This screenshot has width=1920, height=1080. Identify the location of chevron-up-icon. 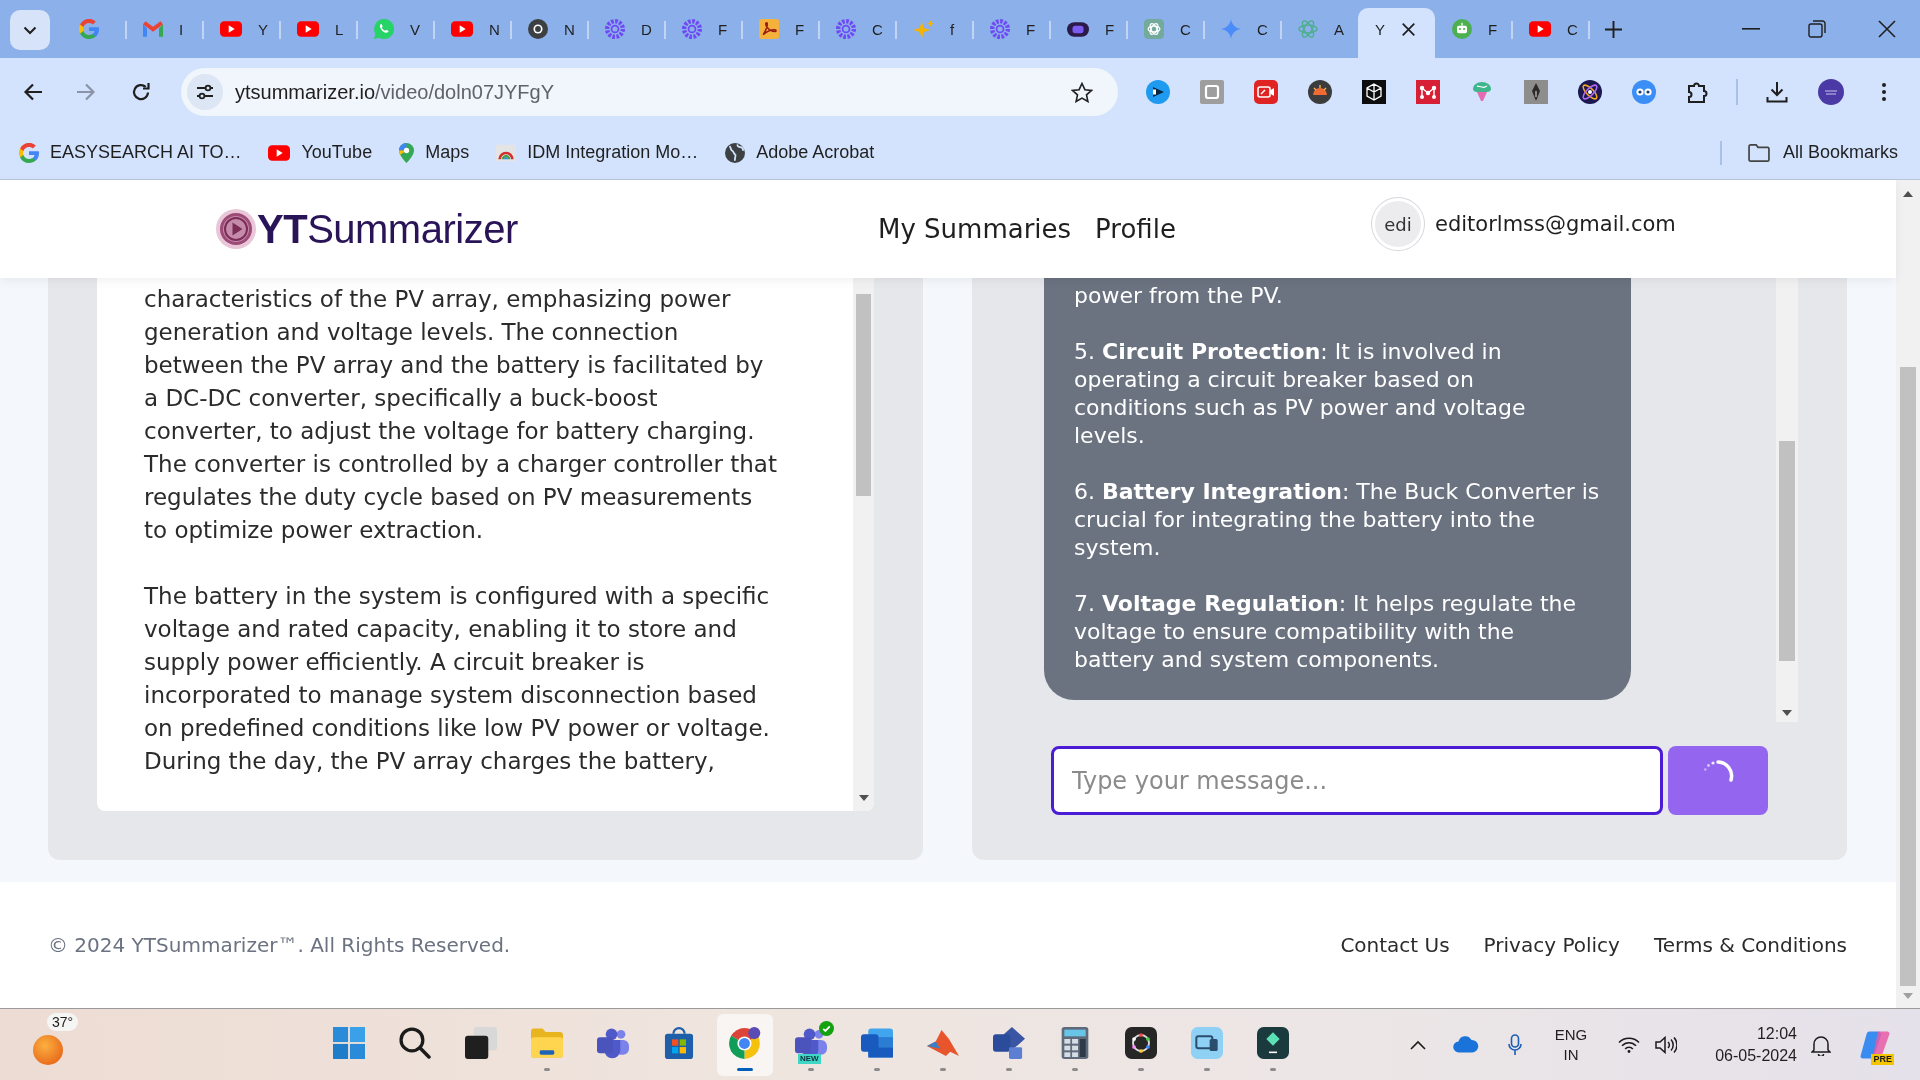
(1418, 1044).